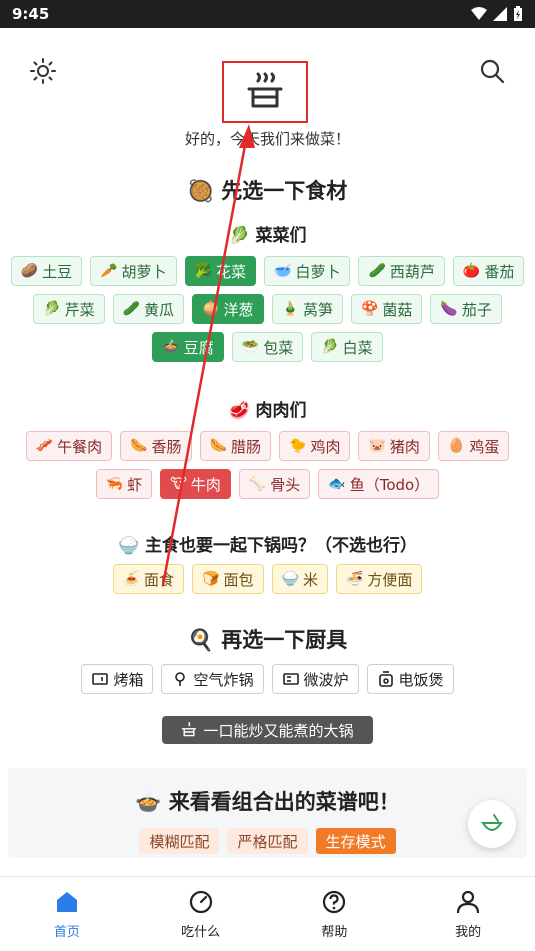 The height and width of the screenshot is (951, 535). Describe the element at coordinates (518, 13) in the screenshot. I see `battery-icon` at that location.